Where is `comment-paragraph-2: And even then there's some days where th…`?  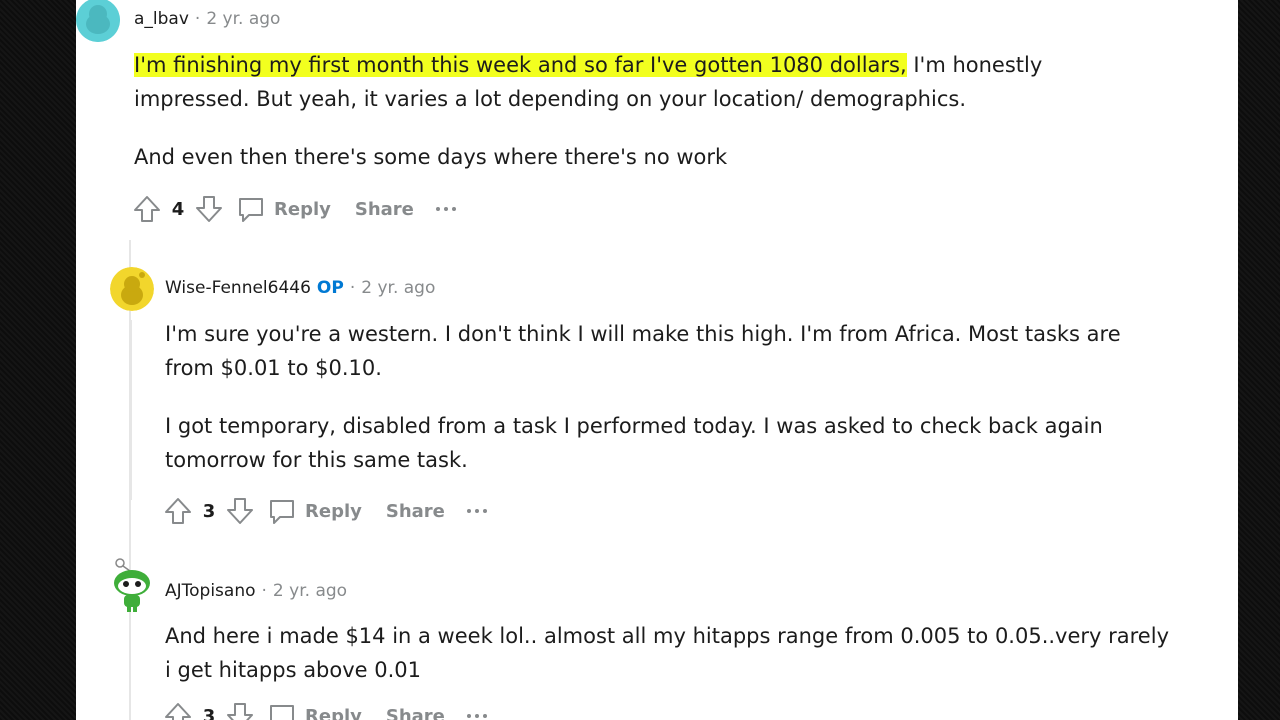 comment-paragraph-2: And even then there's some days where th… is located at coordinates (431, 157).